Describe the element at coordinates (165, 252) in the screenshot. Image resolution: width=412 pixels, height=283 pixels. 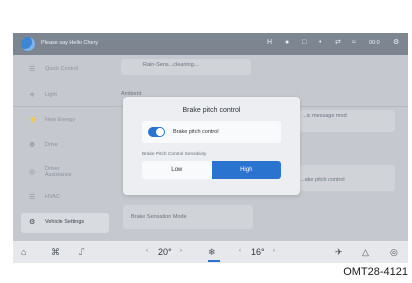
I see `left-temperature: 20°` at that location.